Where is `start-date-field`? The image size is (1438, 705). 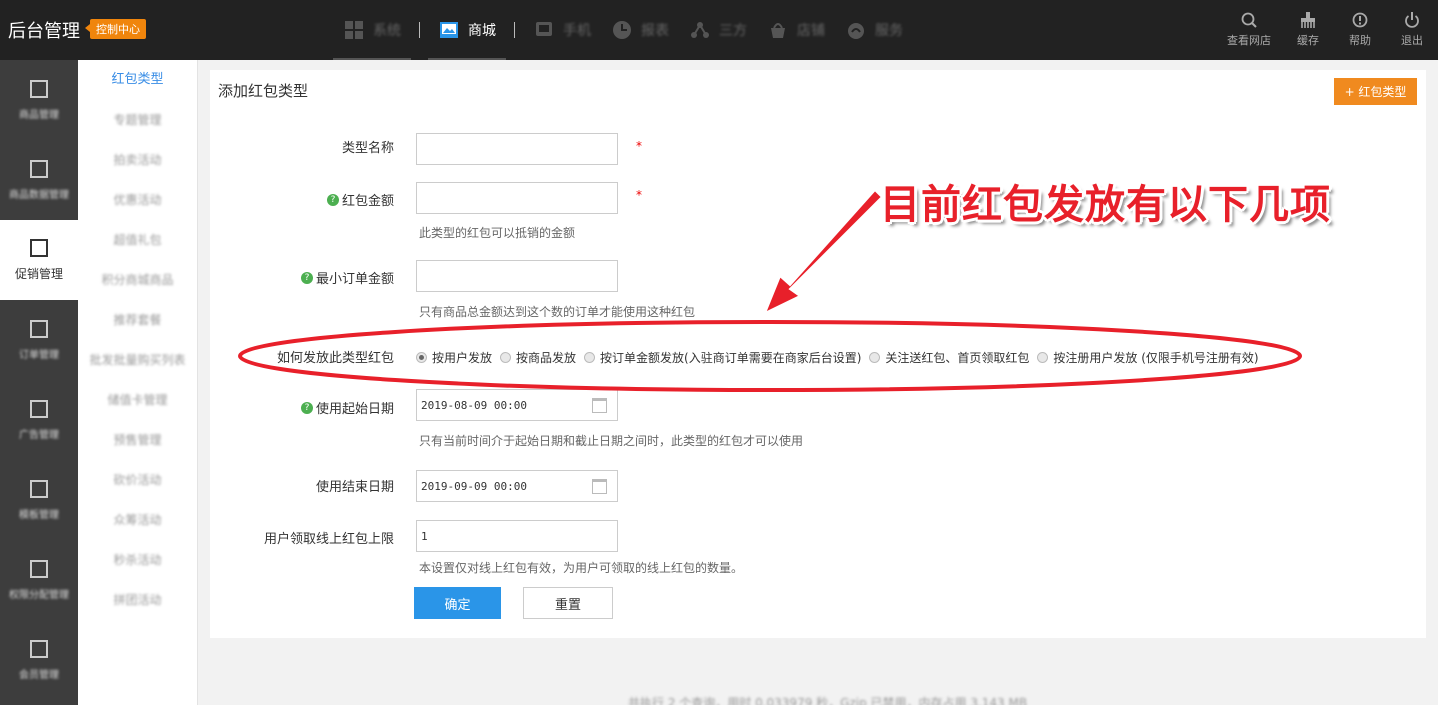 start-date-field is located at coordinates (517, 405).